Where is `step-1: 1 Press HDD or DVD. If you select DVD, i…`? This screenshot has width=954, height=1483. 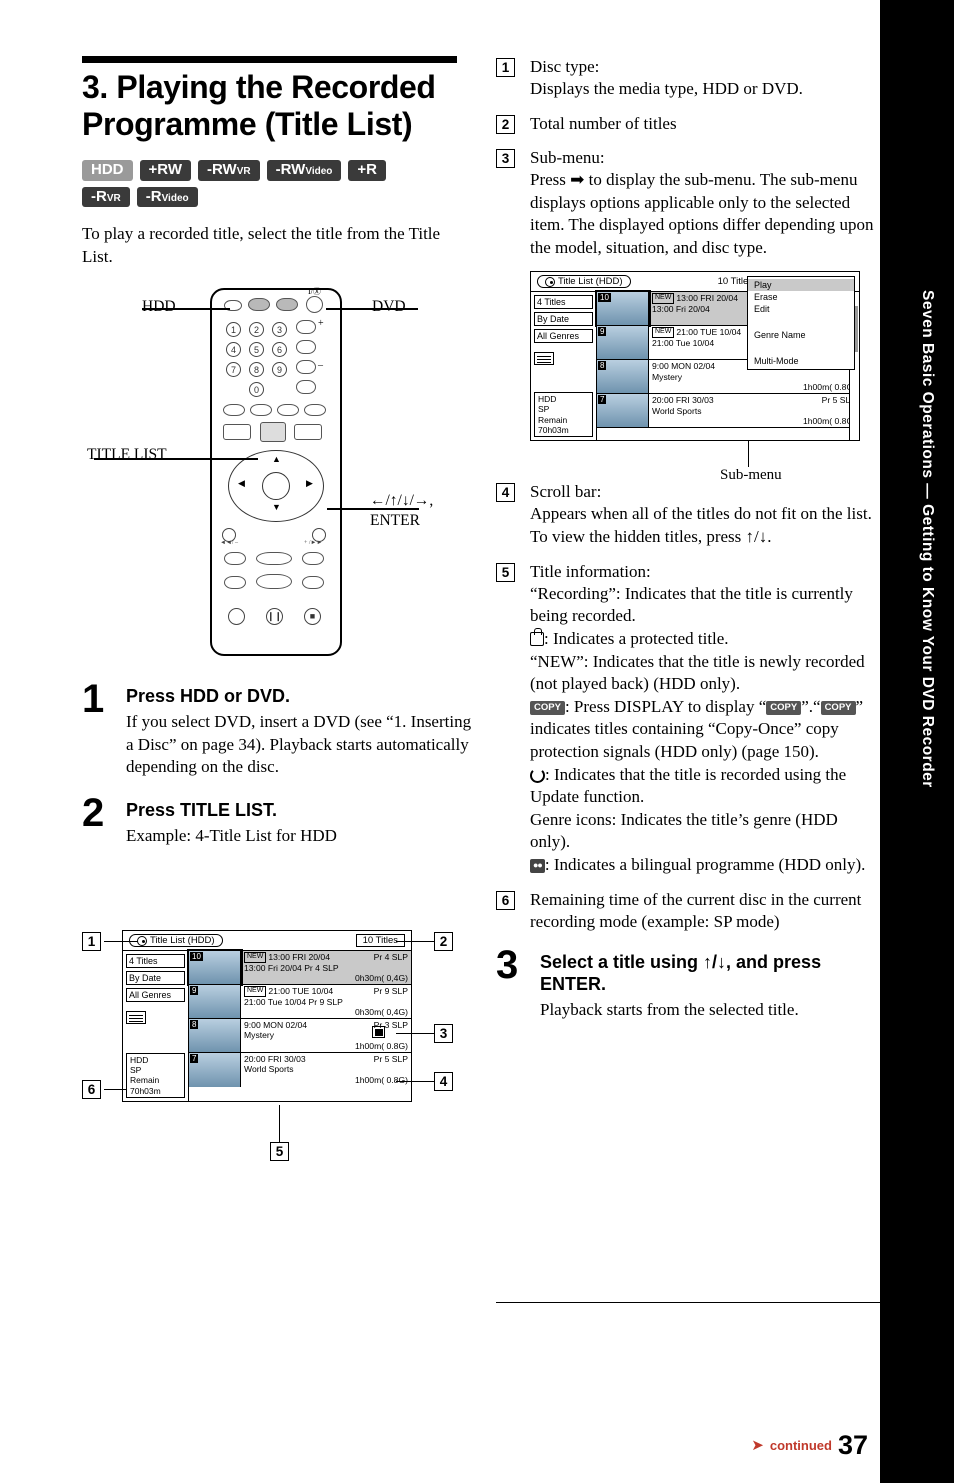
step-1: 1 Press HDD or DVD. If you select DVD, i… is located at coordinates (277, 729).